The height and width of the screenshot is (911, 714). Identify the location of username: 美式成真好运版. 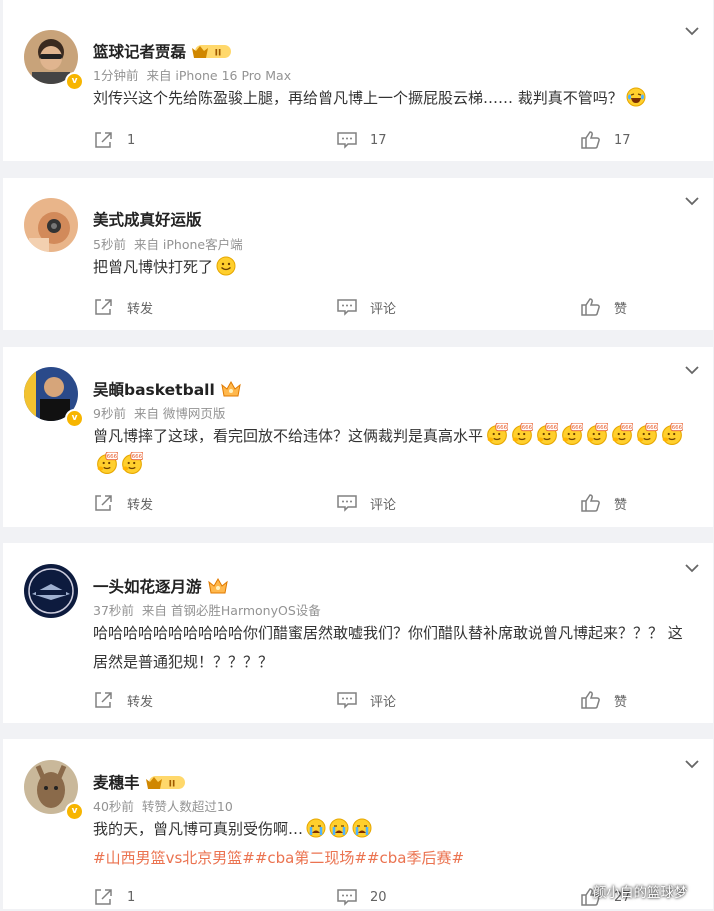
(147, 219).